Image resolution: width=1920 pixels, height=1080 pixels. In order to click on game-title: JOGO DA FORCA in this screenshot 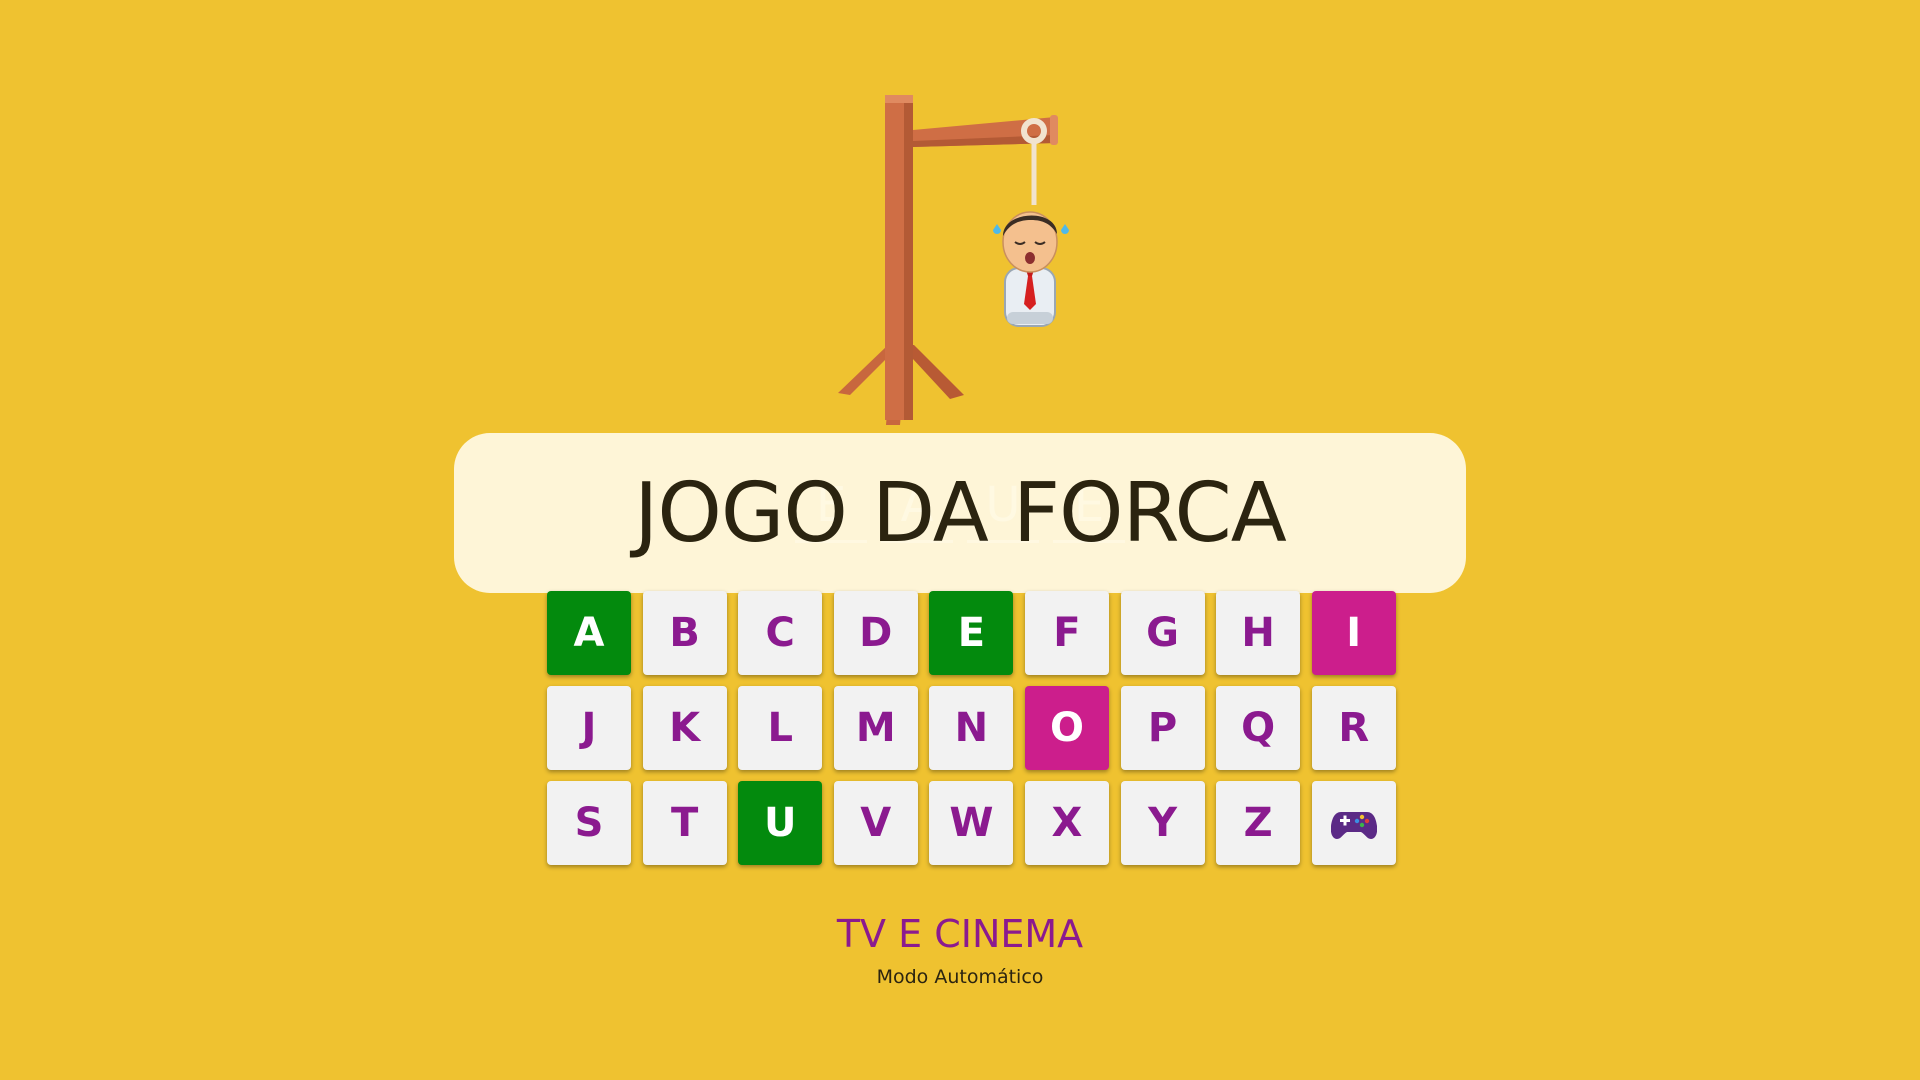, I will do `click(960, 513)`.